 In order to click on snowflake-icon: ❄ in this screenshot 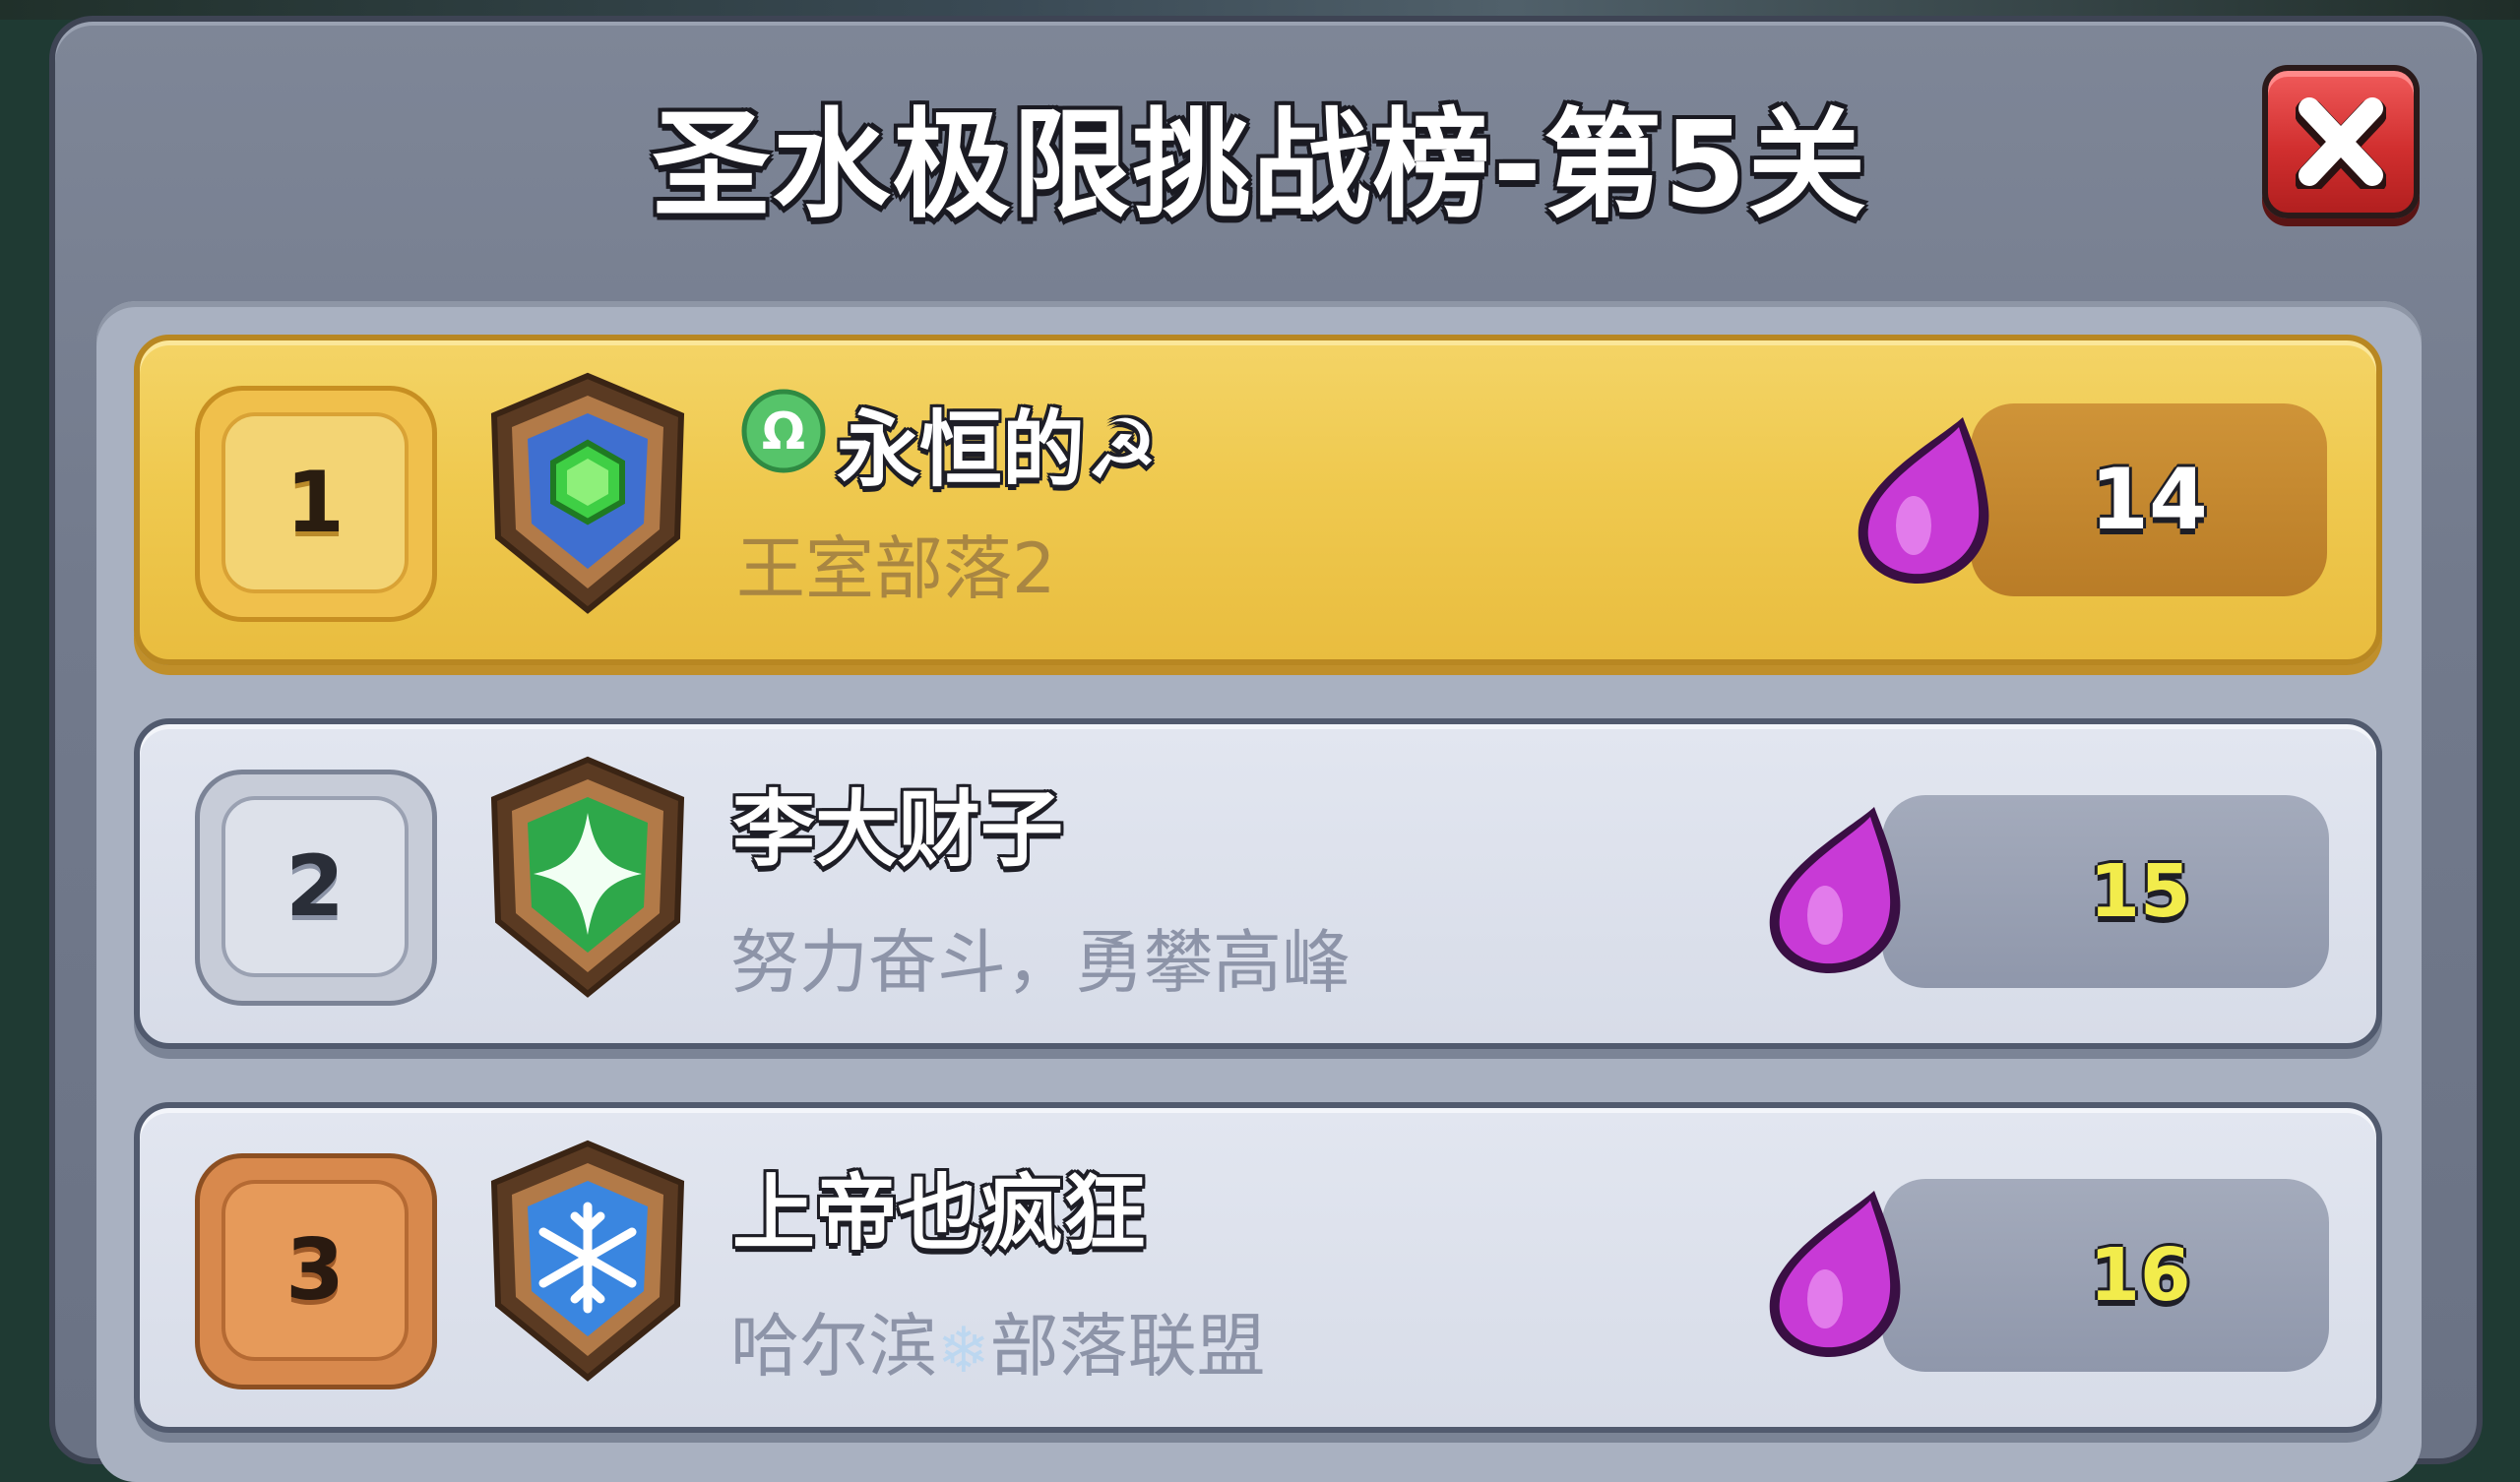, I will do `click(963, 1351)`.